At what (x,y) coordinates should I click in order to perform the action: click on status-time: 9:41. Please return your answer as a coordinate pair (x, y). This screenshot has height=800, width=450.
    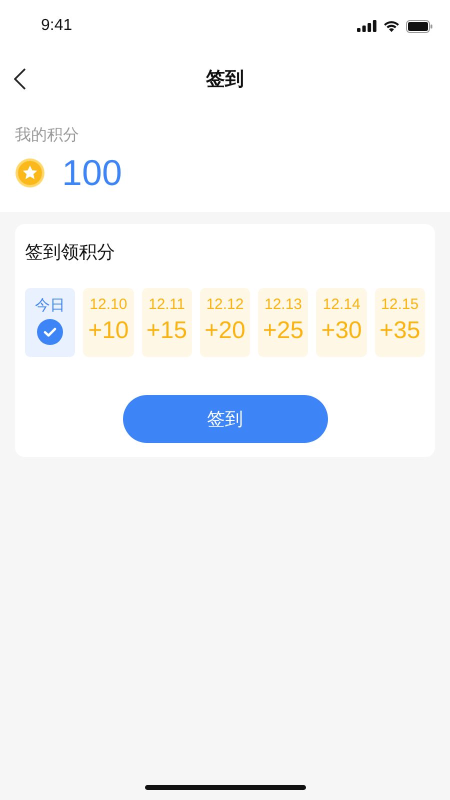
    Looking at the image, I should click on (56, 26).